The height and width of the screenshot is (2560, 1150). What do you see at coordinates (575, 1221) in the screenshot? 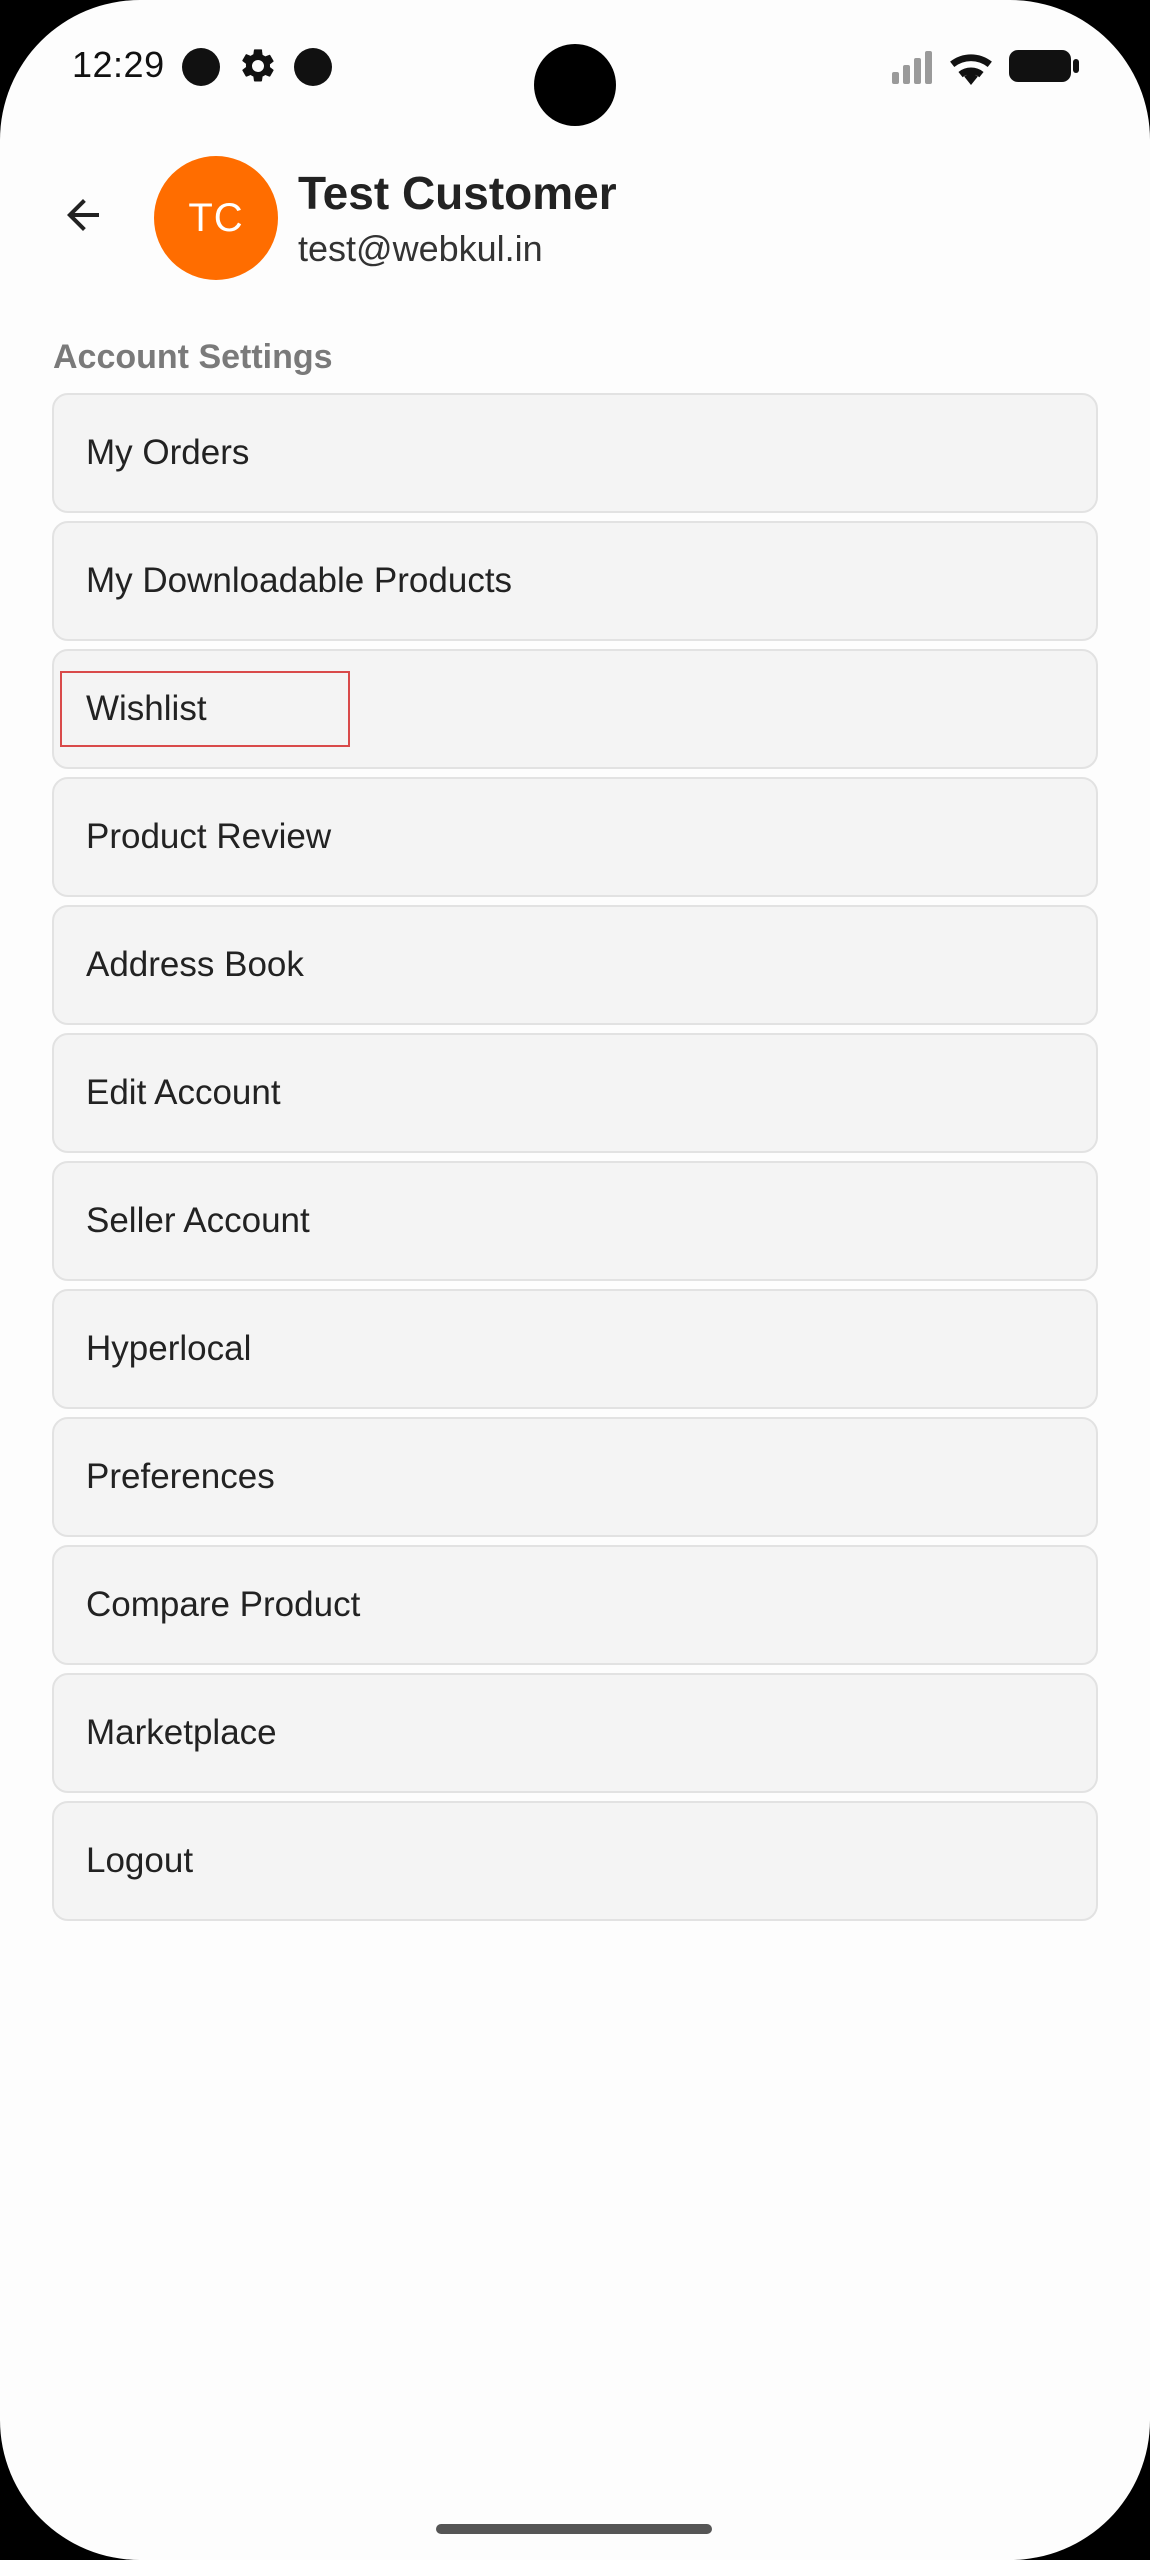
I see `menu-item-seller-account: Seller Account` at bounding box center [575, 1221].